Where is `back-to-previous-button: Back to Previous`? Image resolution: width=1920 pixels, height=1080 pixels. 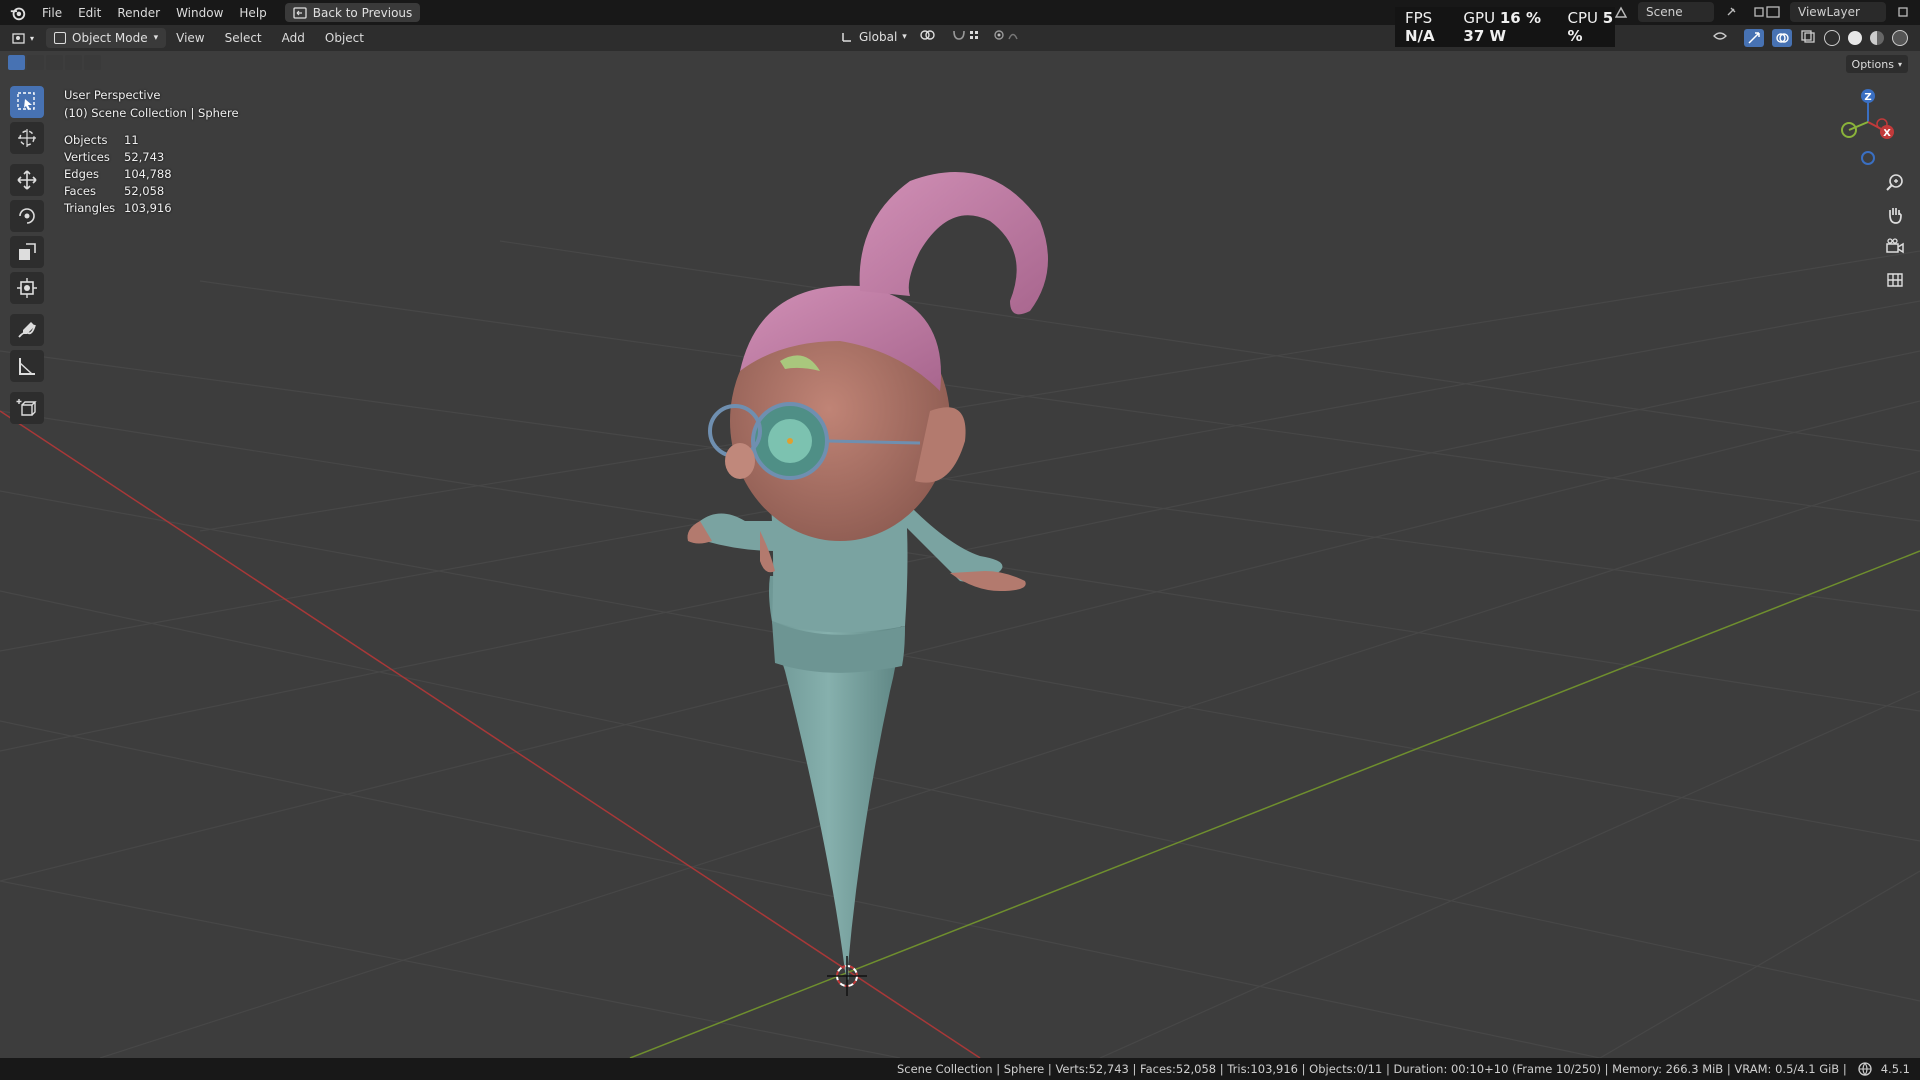 back-to-previous-button: Back to Previous is located at coordinates (352, 12).